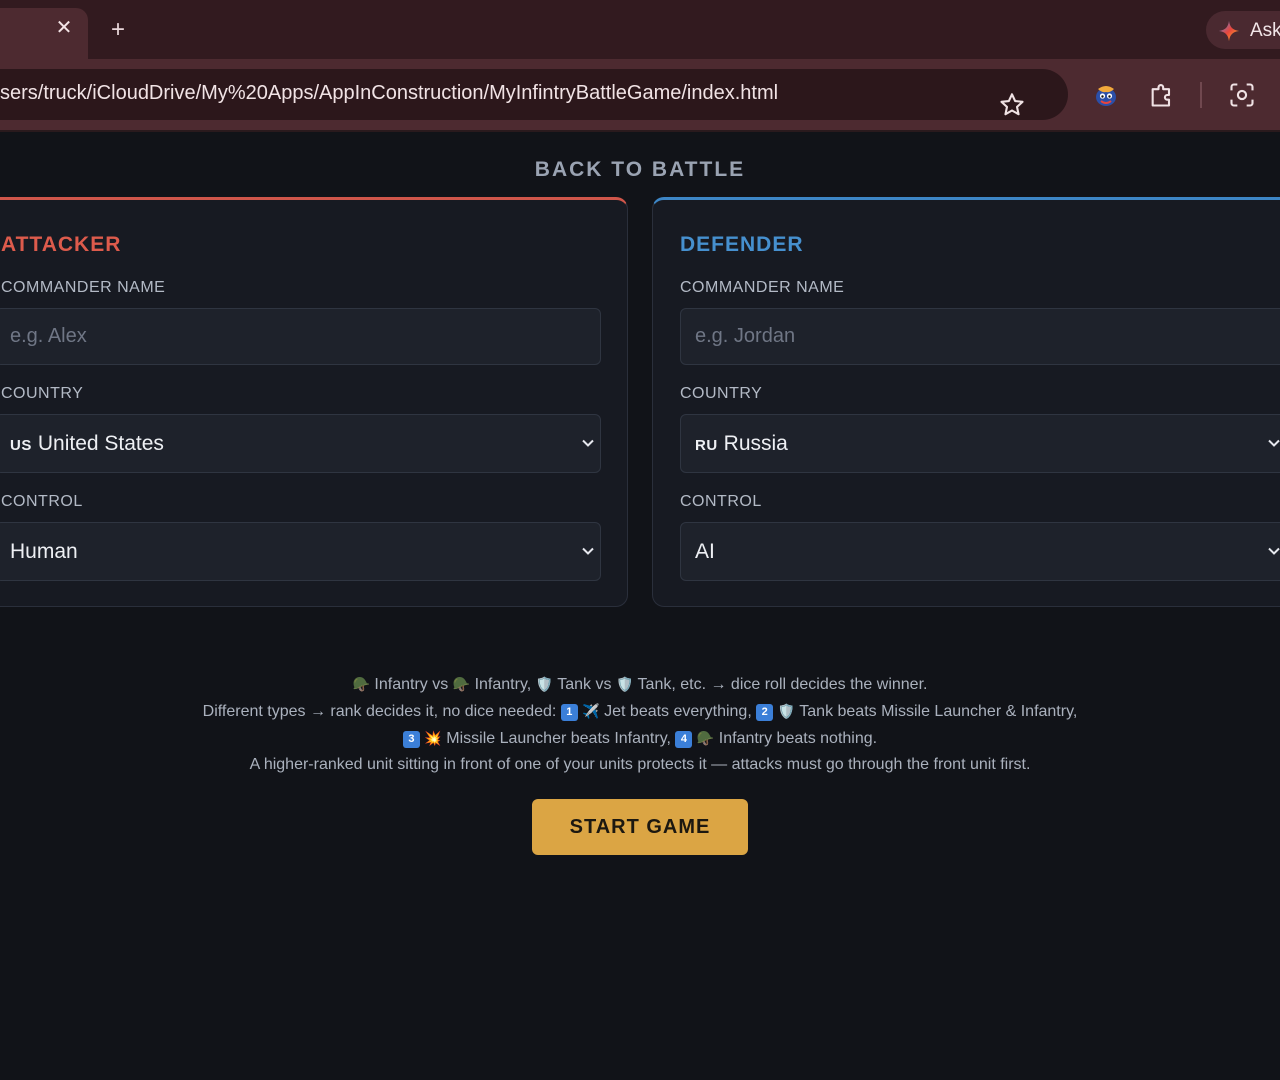  Describe the element at coordinates (640, 131) in the screenshot. I see `chrome-bottom-edge` at that location.